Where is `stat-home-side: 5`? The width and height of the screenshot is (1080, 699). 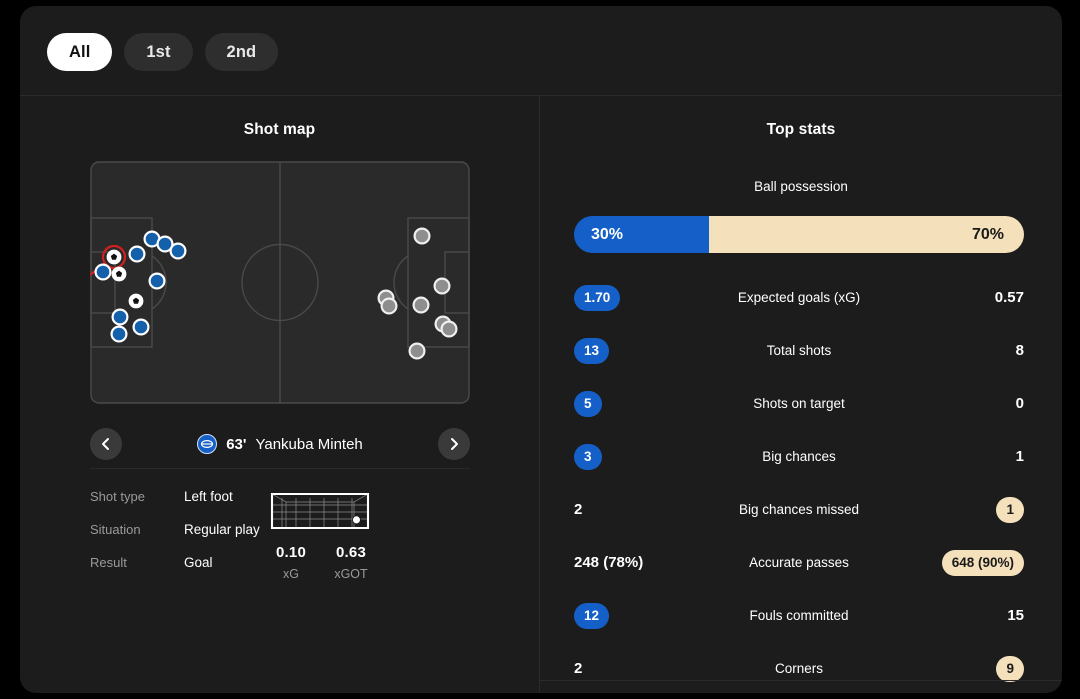
stat-home-side: 5 is located at coordinates (639, 403).